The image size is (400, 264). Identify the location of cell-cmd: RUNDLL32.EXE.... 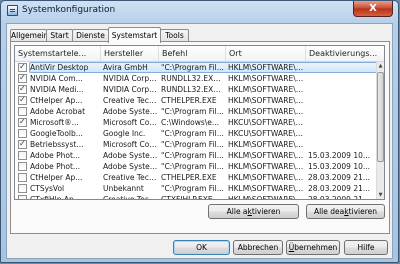
(193, 89).